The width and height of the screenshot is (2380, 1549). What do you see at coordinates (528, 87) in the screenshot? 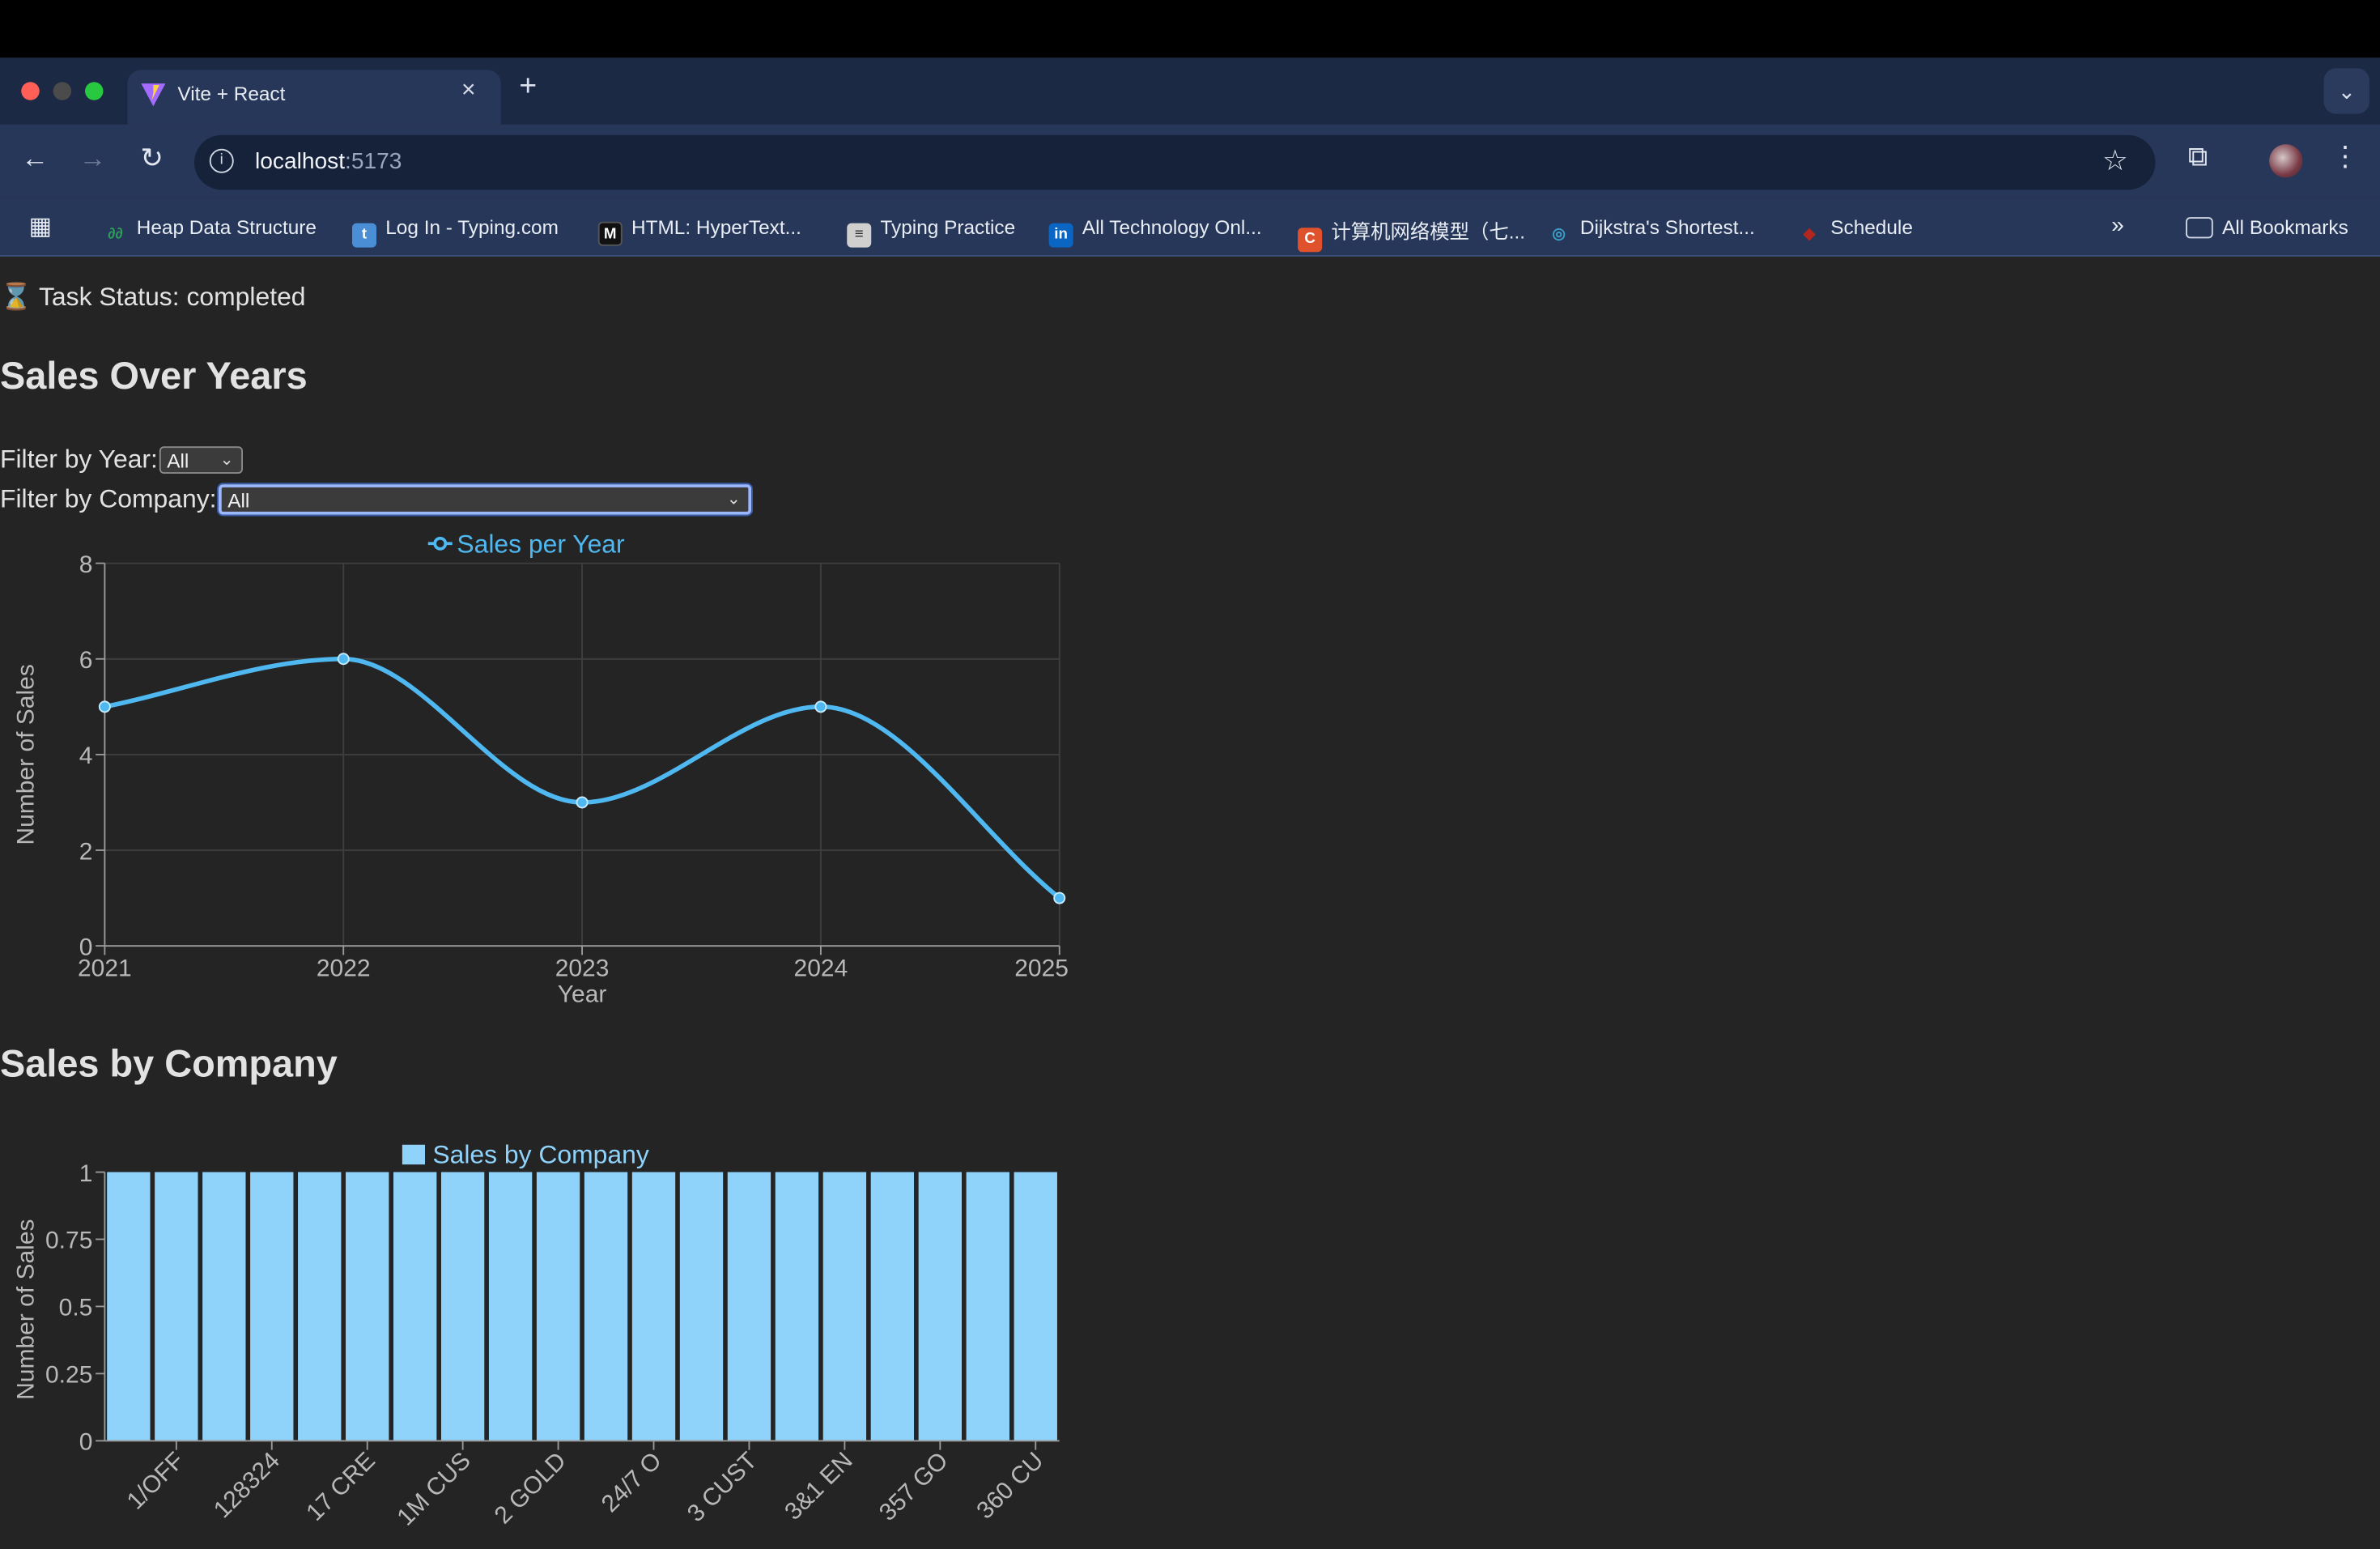
I see `new-tab-icon: +` at bounding box center [528, 87].